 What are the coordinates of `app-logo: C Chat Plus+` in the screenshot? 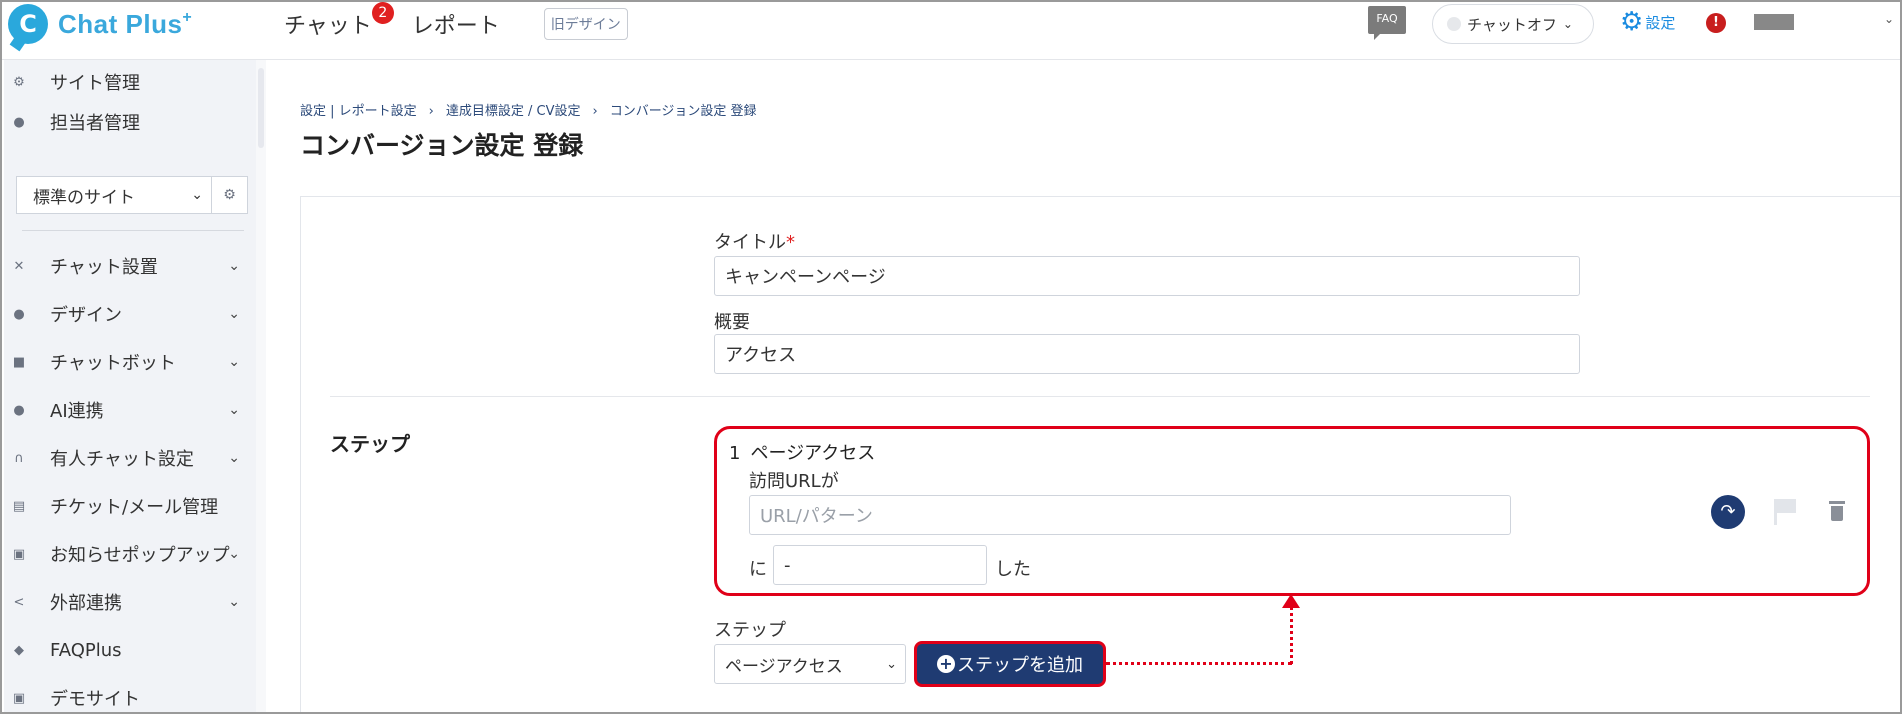 It's located at (100, 24).